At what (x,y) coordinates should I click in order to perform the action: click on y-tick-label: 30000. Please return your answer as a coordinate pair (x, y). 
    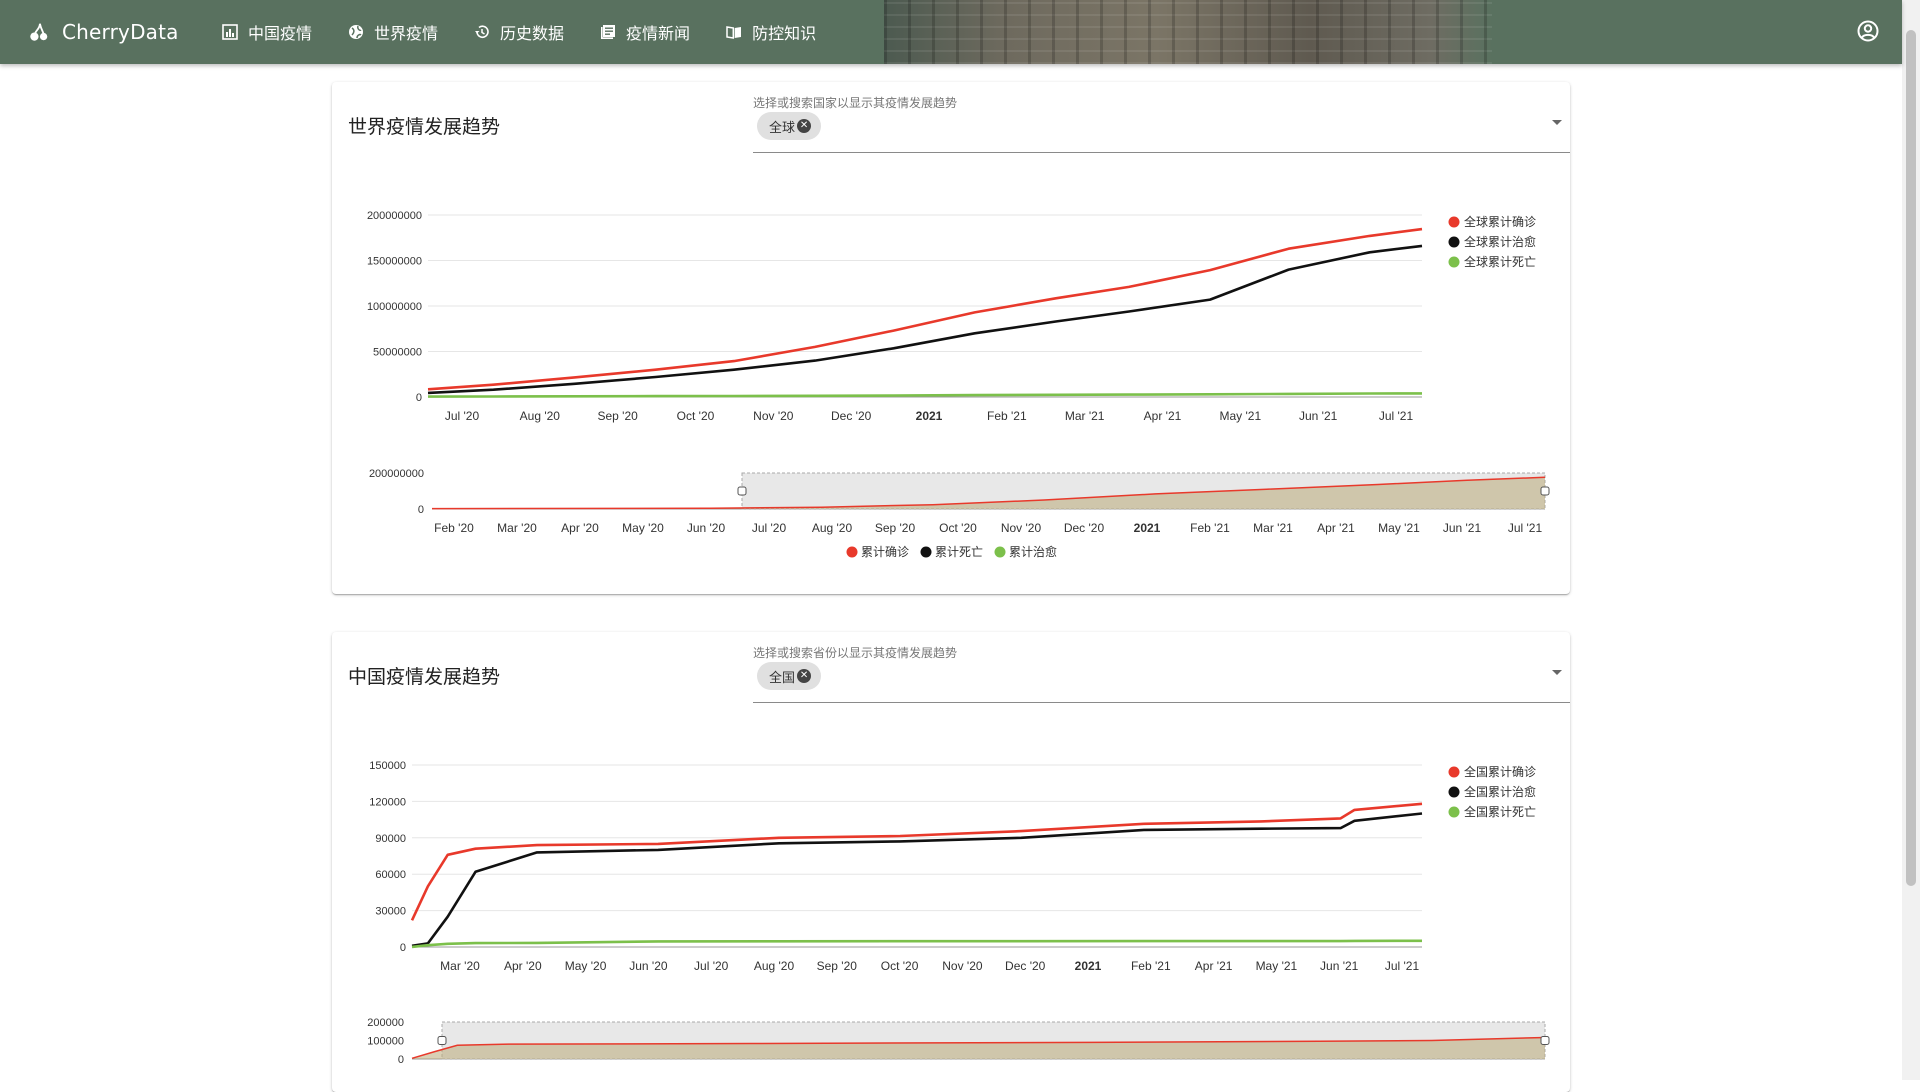
    Looking at the image, I should click on (390, 912).